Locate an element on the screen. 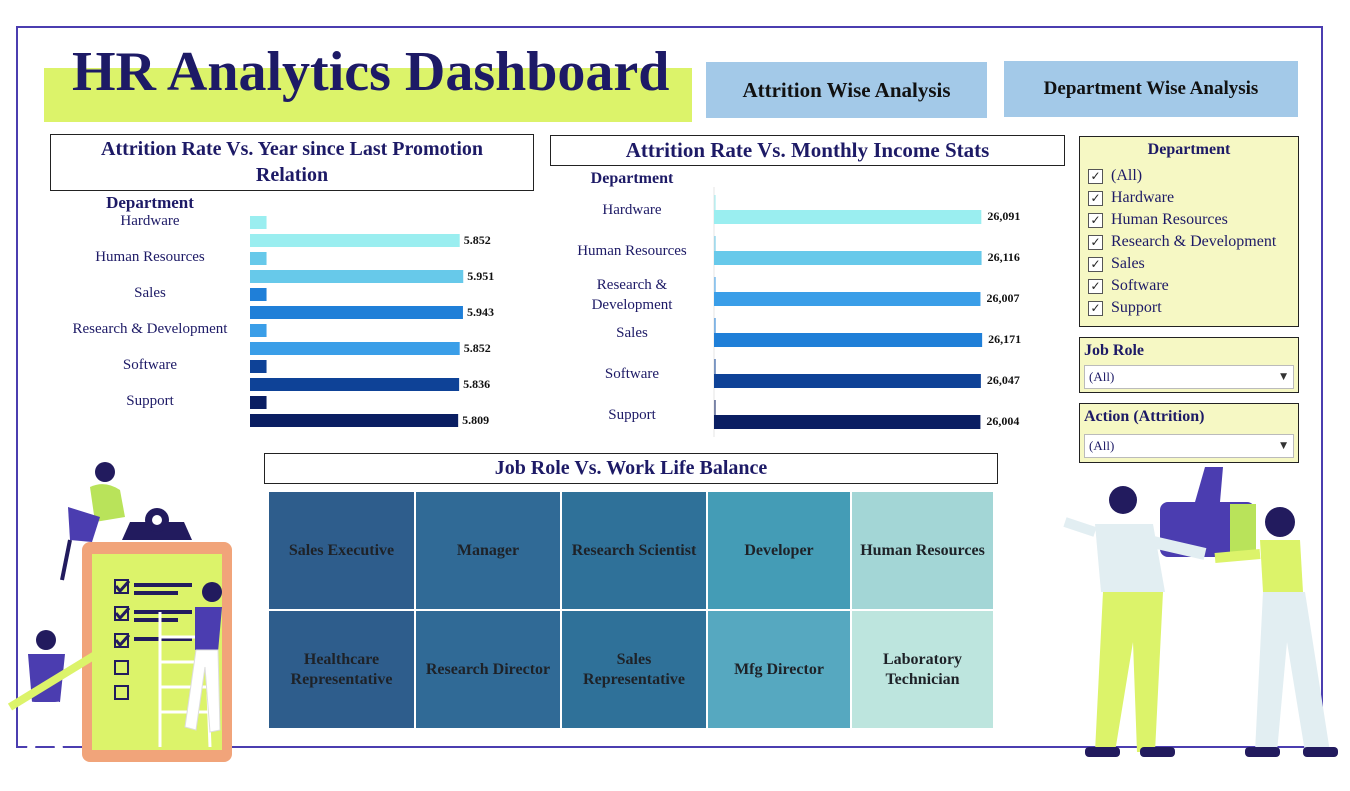 Image resolution: width=1350 pixels, height=791 pixels. job-role-filter-title: Job Role is located at coordinates (1114, 350).